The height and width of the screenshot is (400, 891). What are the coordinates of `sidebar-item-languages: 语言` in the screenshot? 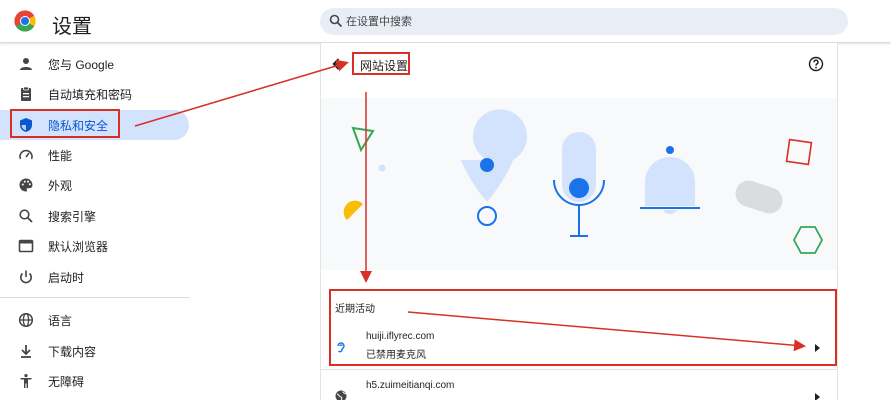 It's located at (94, 320).